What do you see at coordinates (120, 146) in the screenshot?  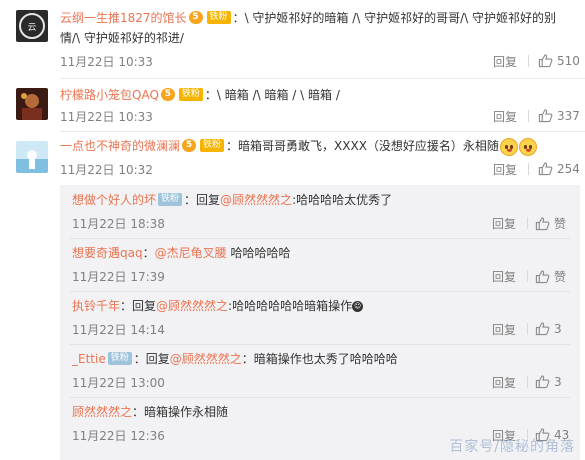 I see `commenter-name: 一点也不神奇的微澜澜` at bounding box center [120, 146].